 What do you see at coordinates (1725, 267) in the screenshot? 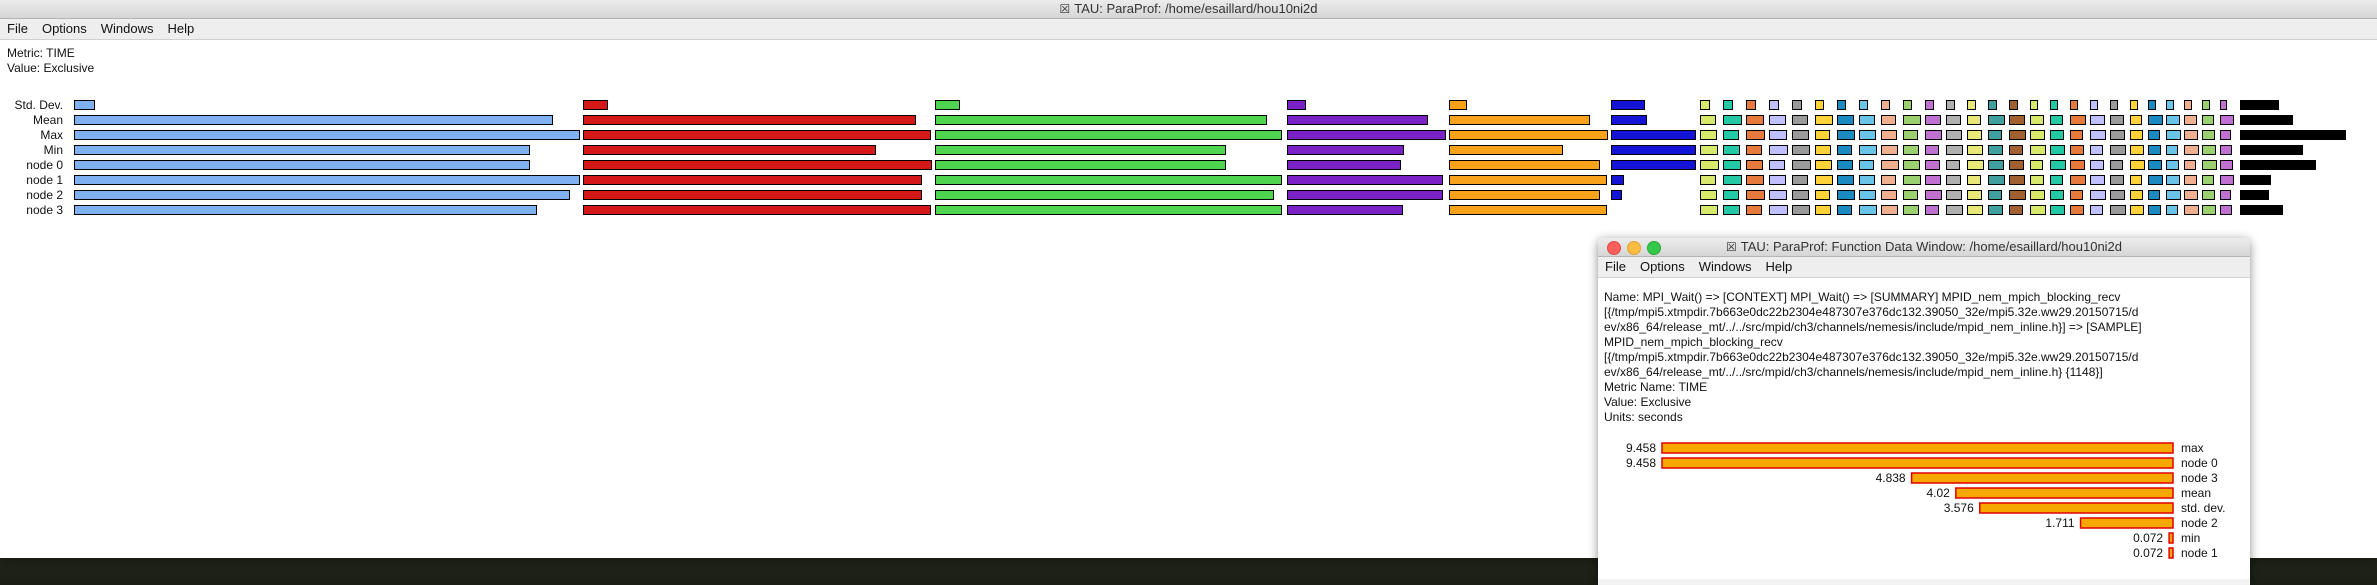
I see `fdw-menu-windows: Windows` at bounding box center [1725, 267].